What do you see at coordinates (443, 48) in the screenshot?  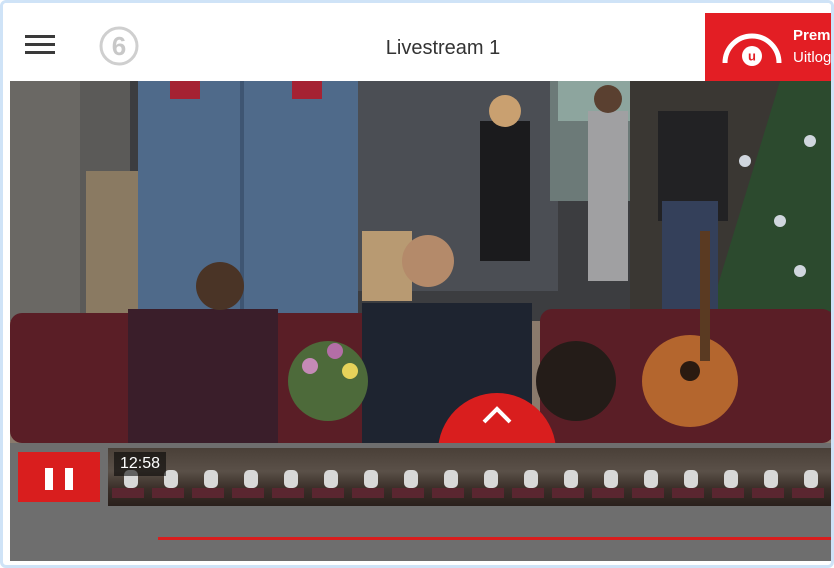 I see `page-title: Livestream 1` at bounding box center [443, 48].